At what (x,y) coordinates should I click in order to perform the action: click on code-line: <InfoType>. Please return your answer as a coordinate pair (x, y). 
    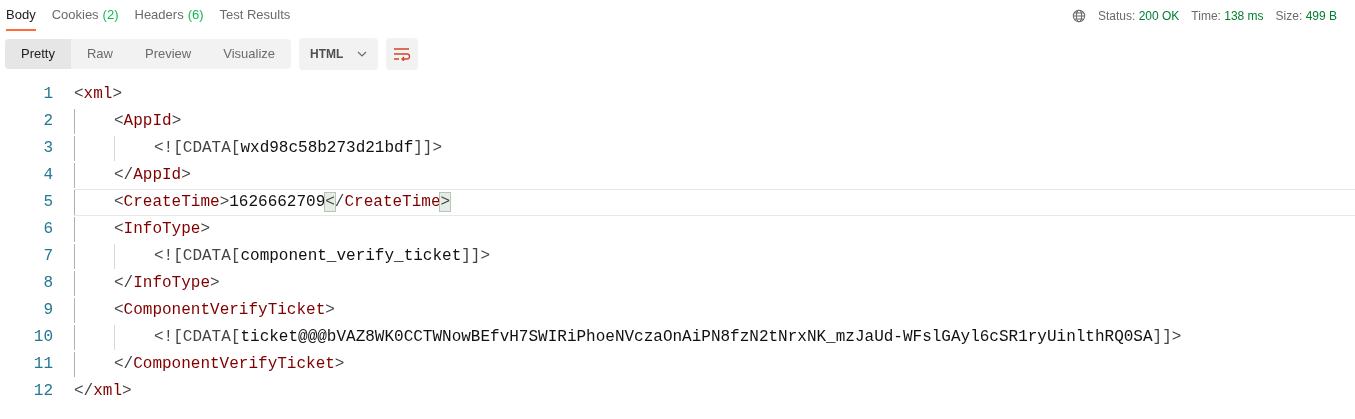
    Looking at the image, I should click on (162, 229).